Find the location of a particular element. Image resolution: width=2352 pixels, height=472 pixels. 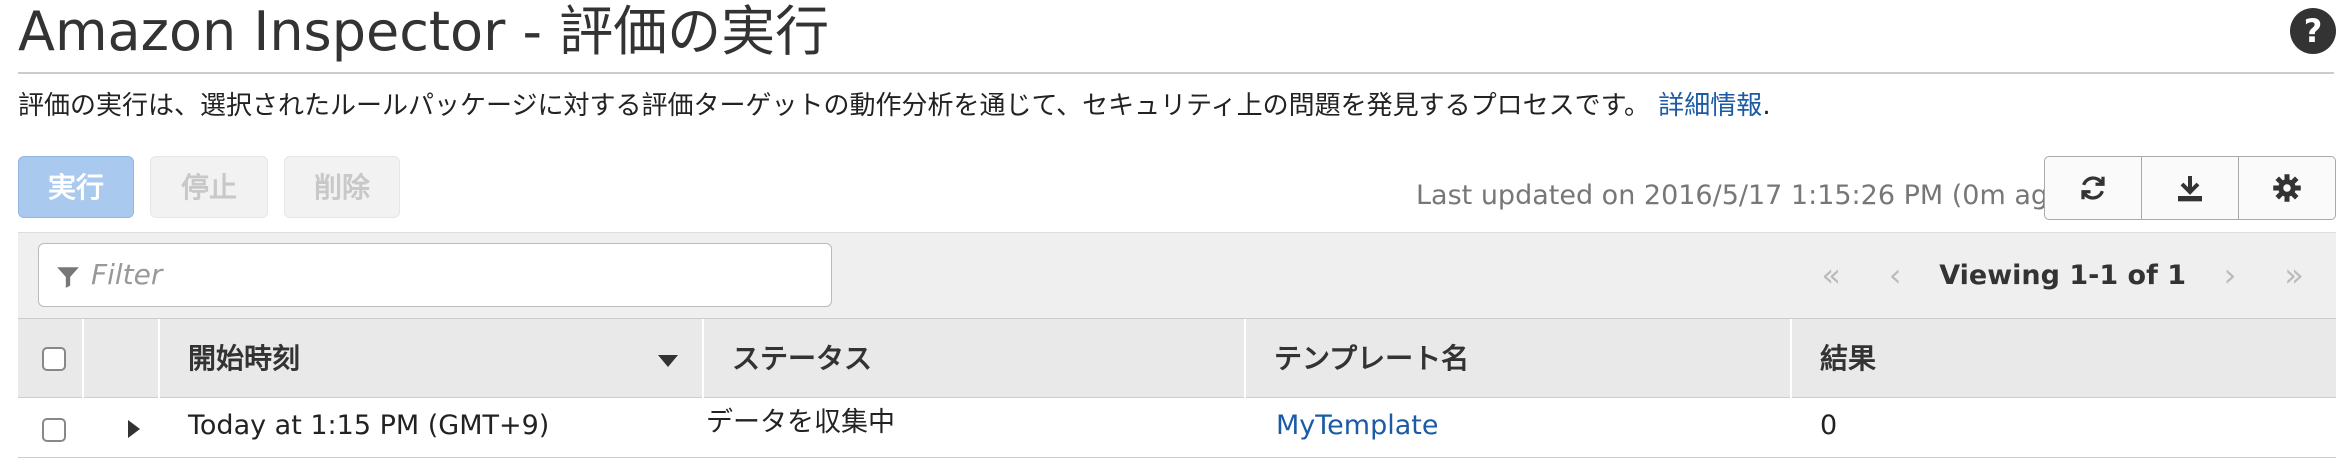

column-header-status: ステータス is located at coordinates (802, 359).